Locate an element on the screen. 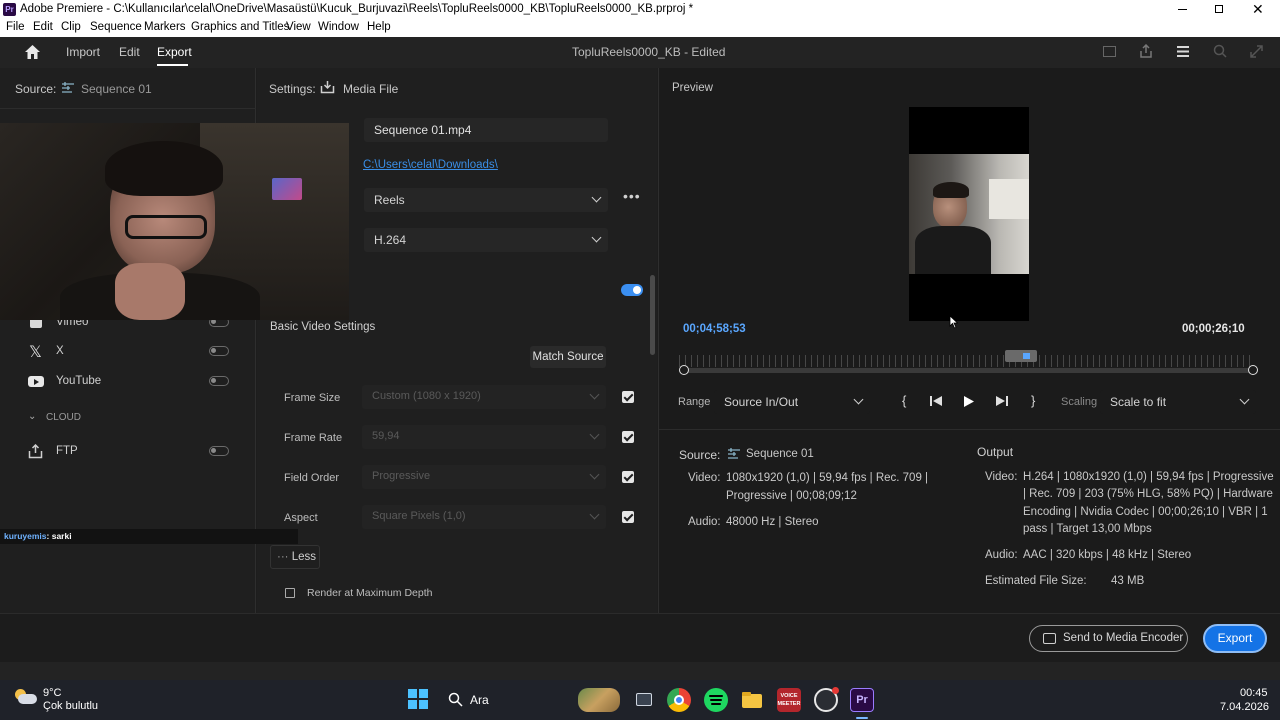 This screenshot has height=720, width=1280. export-button: Export is located at coordinates (1235, 638).